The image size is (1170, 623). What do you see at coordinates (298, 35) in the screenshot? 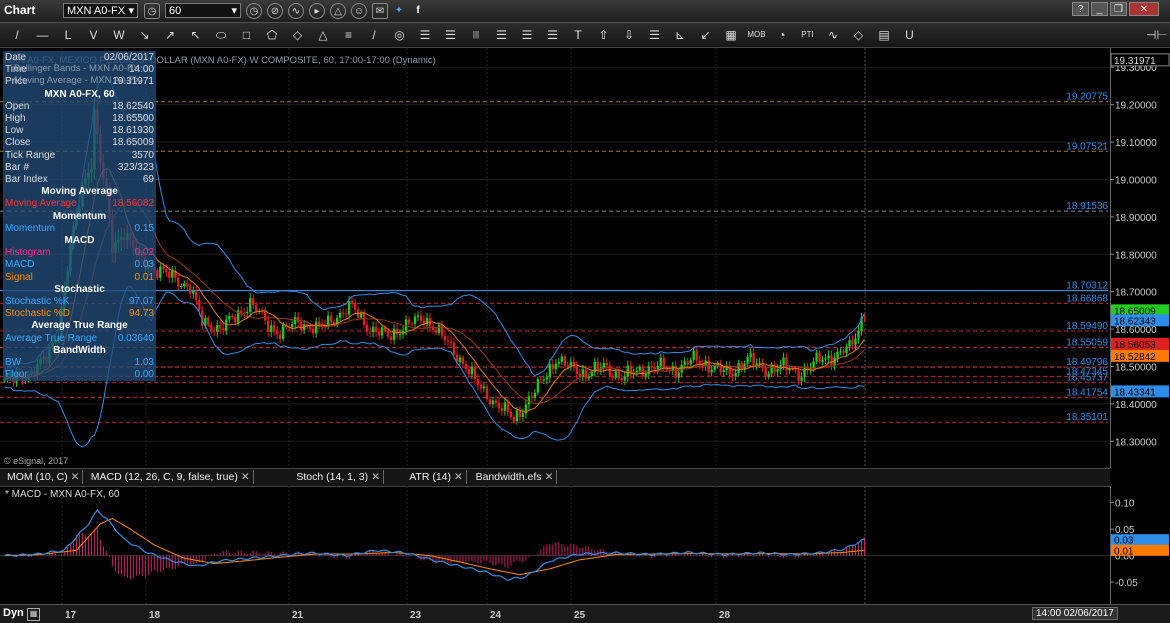
I see `drawing-tool-11-icon: ◇` at bounding box center [298, 35].